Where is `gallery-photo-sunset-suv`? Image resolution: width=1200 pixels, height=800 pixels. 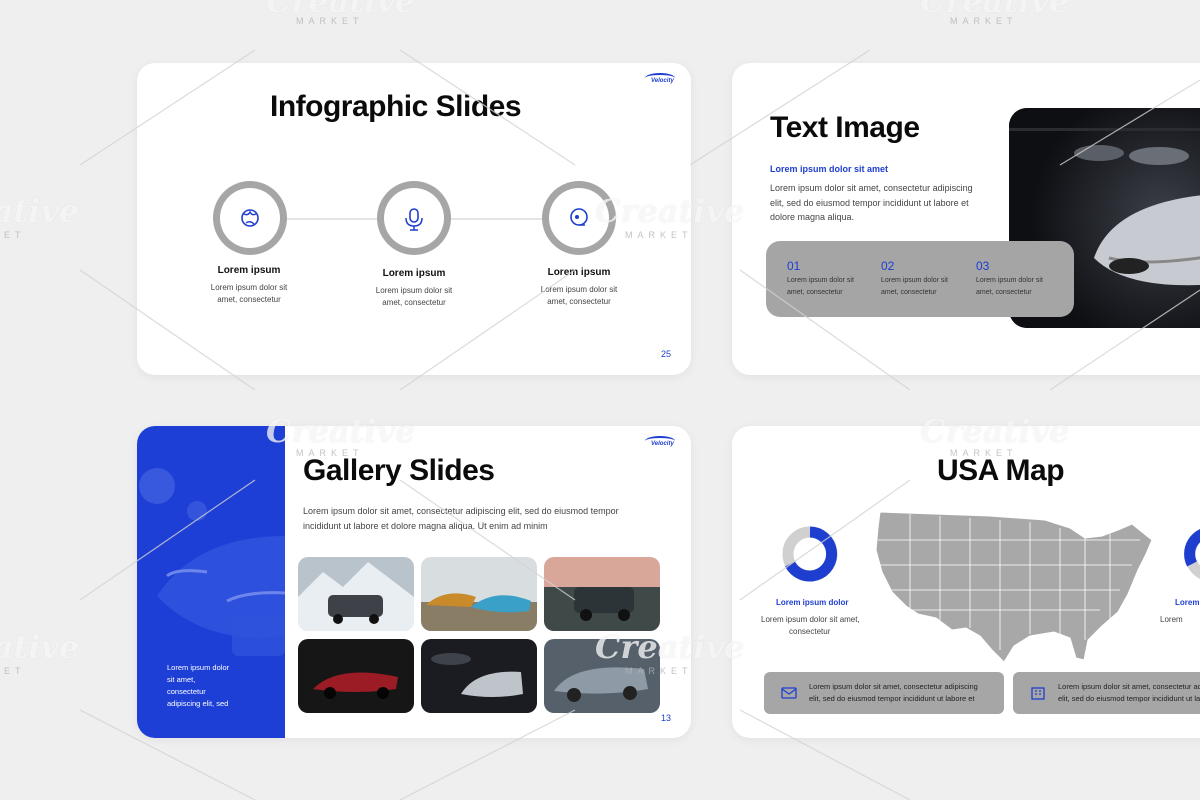
gallery-photo-sunset-suv is located at coordinates (602, 594).